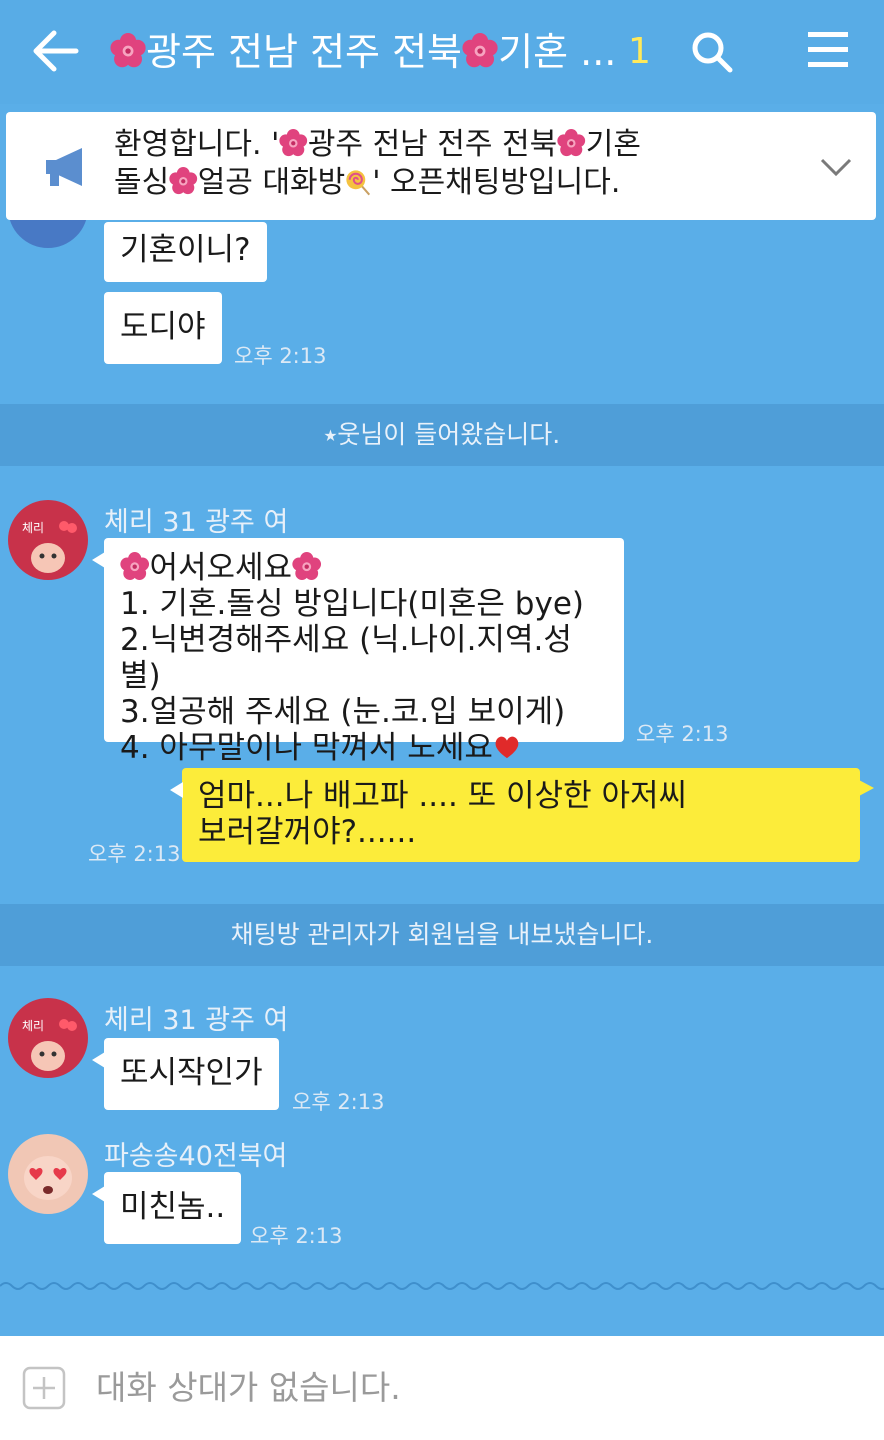 This screenshot has width=884, height=1440. What do you see at coordinates (442, 435) in the screenshot?
I see `system-message: ⭑웃님이 들어왔습니다.` at bounding box center [442, 435].